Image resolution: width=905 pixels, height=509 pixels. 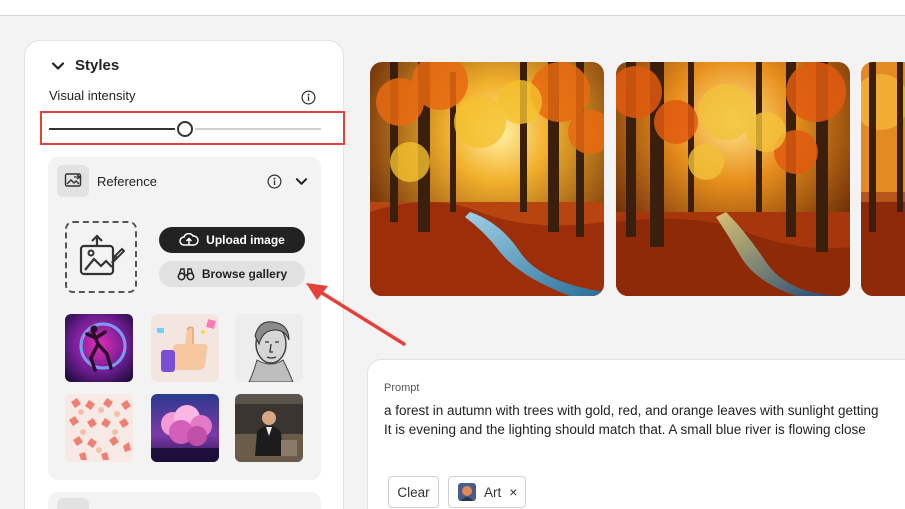 I want to click on engraving-portrait-thumbnail, so click(x=269, y=348).